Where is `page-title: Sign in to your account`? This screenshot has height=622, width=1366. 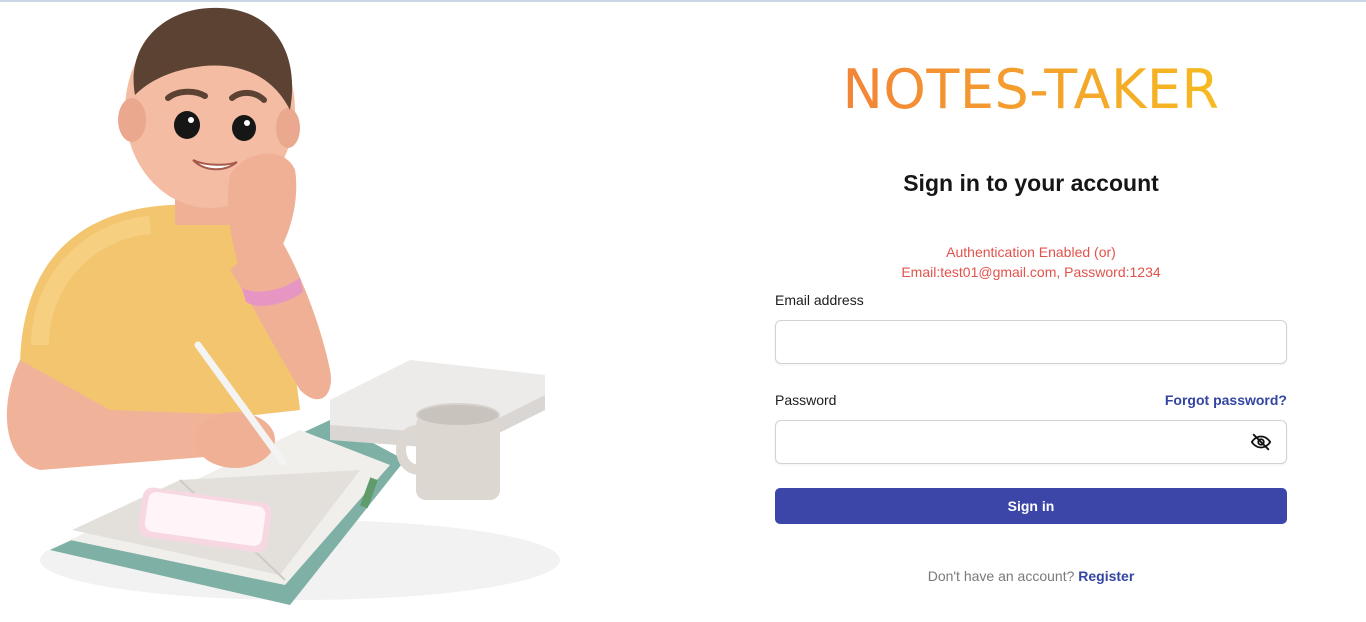 page-title: Sign in to your account is located at coordinates (1031, 183).